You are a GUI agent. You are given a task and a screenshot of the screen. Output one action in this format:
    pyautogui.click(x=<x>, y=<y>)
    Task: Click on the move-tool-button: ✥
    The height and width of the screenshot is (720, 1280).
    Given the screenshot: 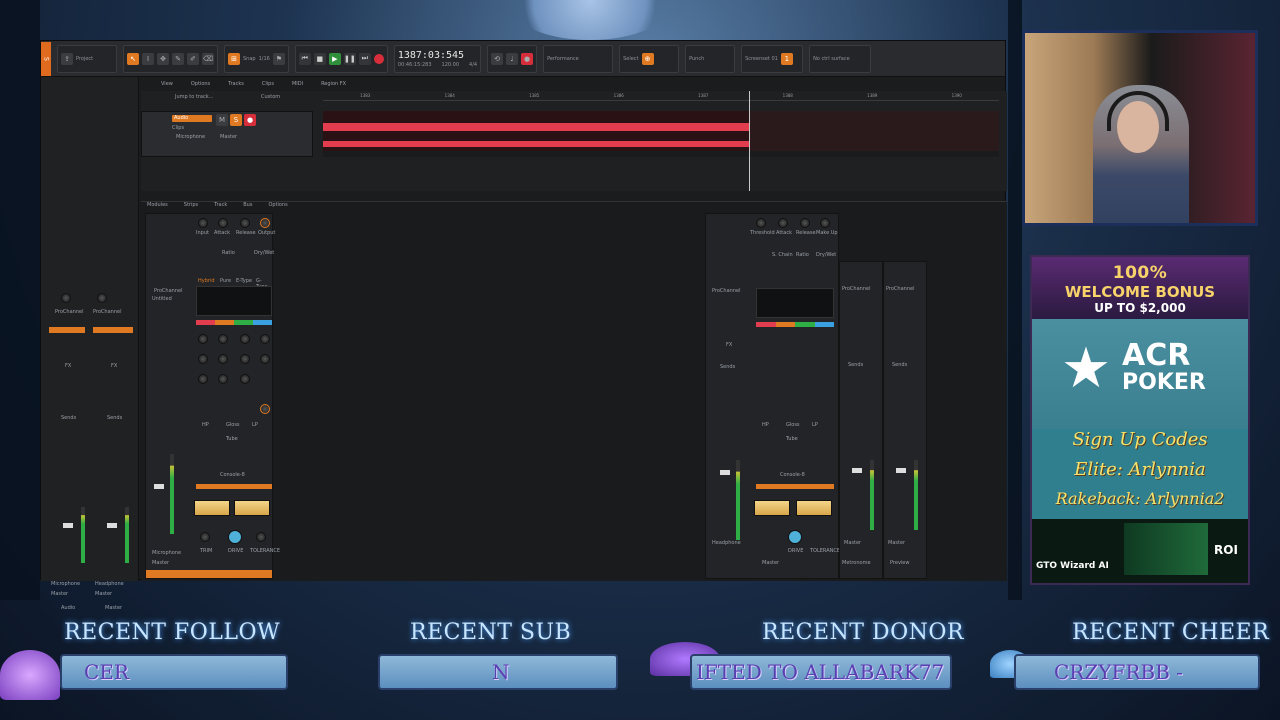 What is the action you would take?
    pyautogui.click(x=163, y=58)
    